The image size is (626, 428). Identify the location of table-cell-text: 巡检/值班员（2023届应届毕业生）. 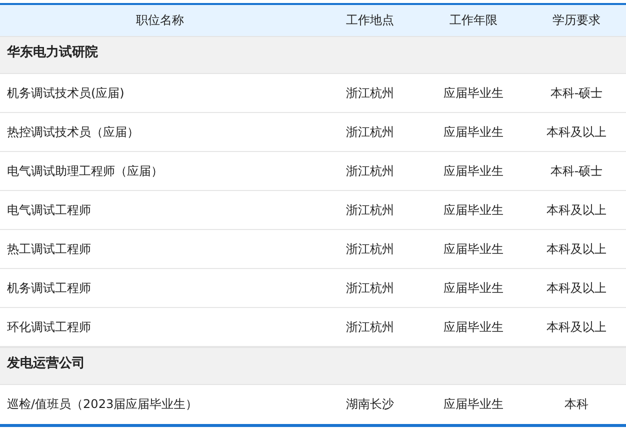
(102, 404).